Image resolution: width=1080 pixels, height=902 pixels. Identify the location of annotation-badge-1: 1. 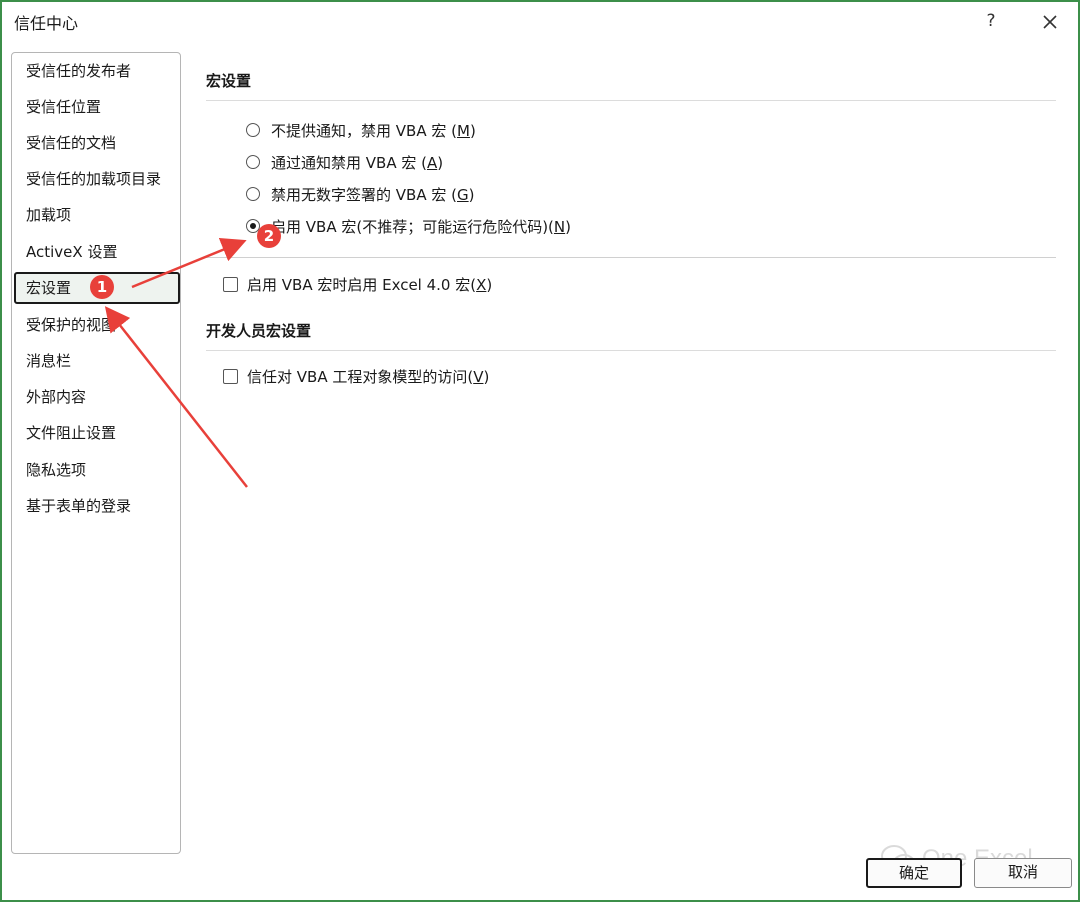
(102, 287).